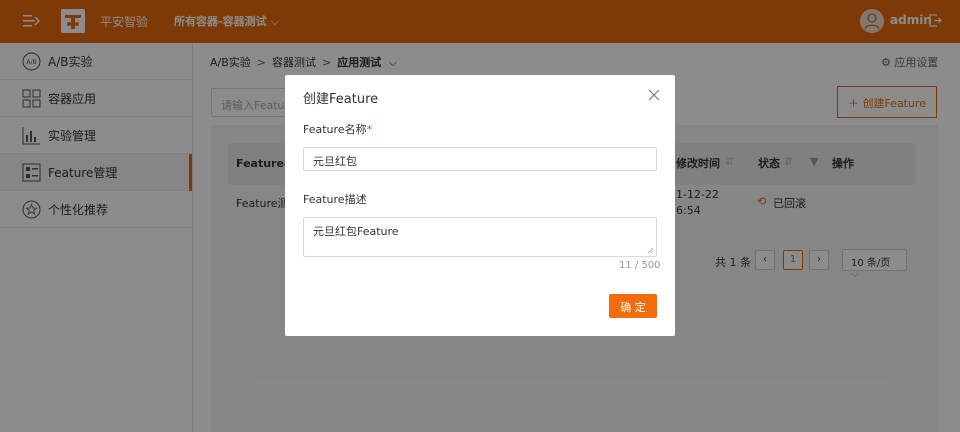 Image resolution: width=960 pixels, height=432 pixels. Describe the element at coordinates (369, 129) in the screenshot. I see `required-mark: *` at that location.